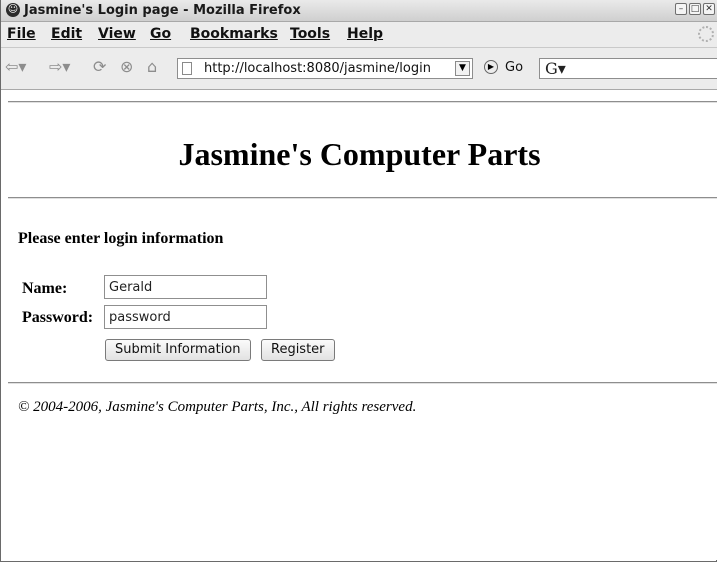 The width and height of the screenshot is (717, 562). Describe the element at coordinates (362, 102) in the screenshot. I see `divider-top` at that location.